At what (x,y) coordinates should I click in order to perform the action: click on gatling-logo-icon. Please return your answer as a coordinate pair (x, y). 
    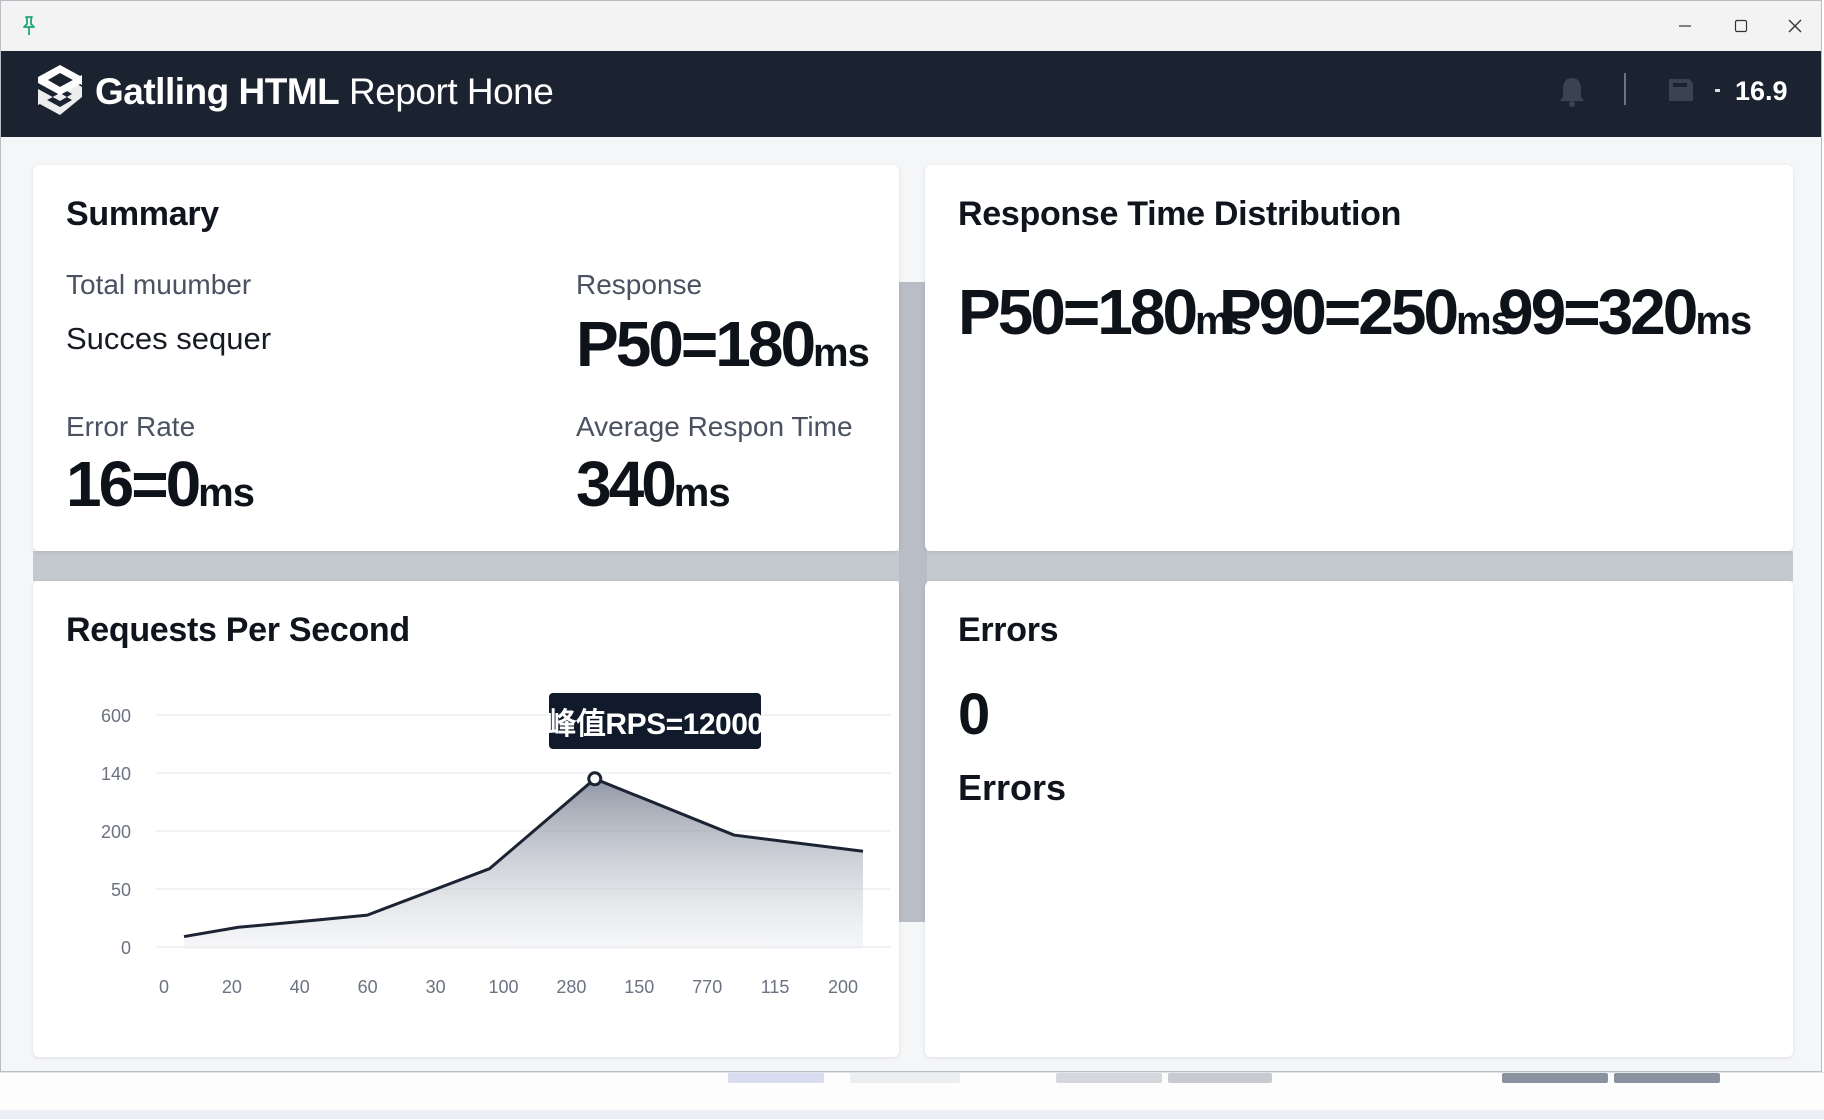
    Looking at the image, I should click on (60, 90).